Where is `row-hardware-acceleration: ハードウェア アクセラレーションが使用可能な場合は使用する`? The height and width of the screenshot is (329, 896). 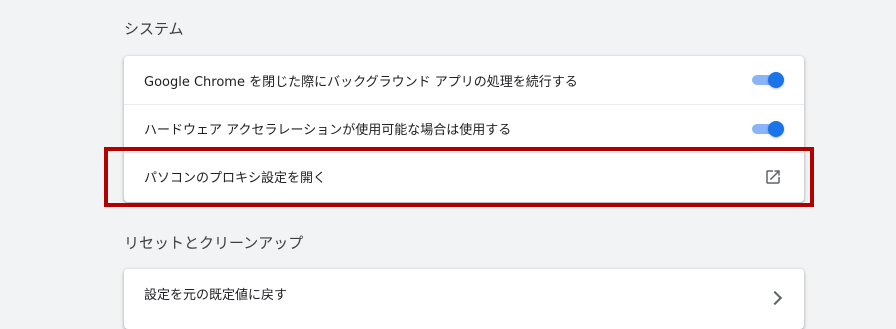
row-hardware-acceleration: ハードウェア アクセラレーションが使用可能な場合は使用する is located at coordinates (464, 128).